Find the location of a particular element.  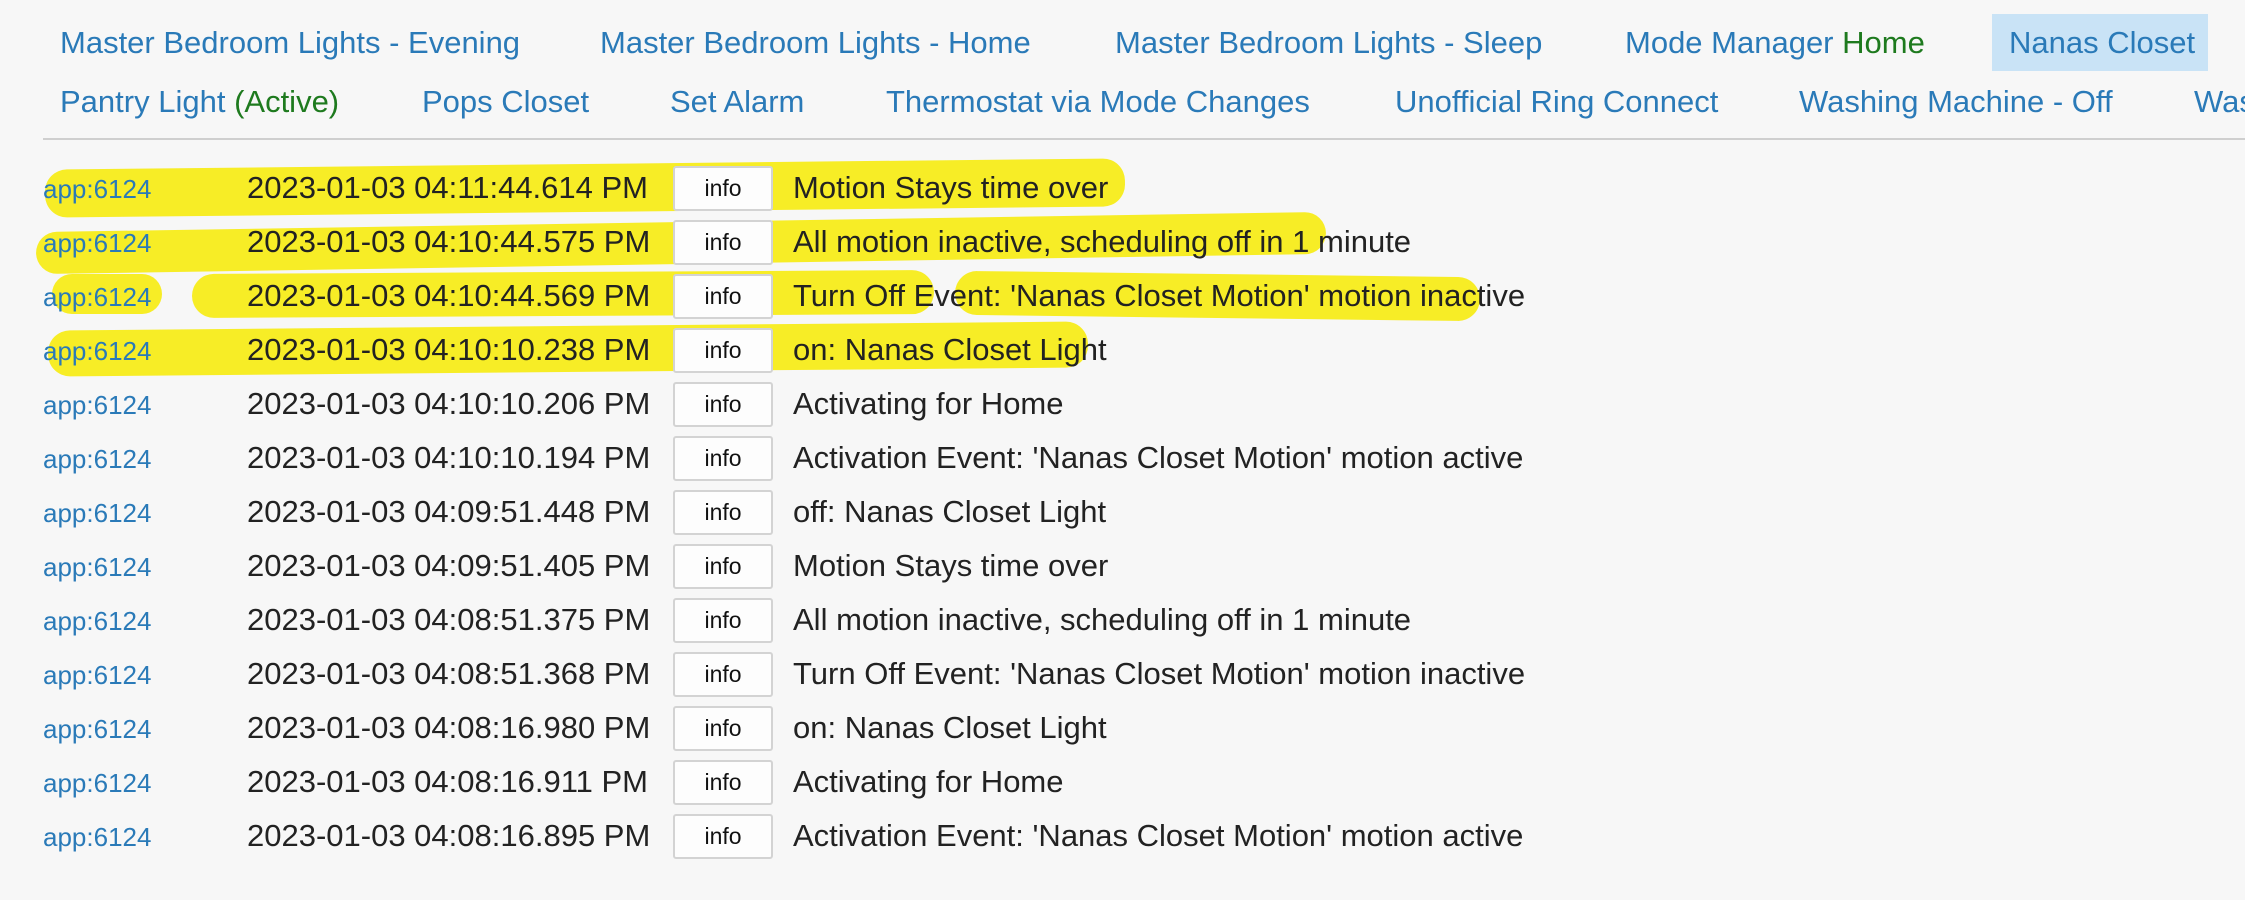

tab-status-mode: Home is located at coordinates (1883, 42).